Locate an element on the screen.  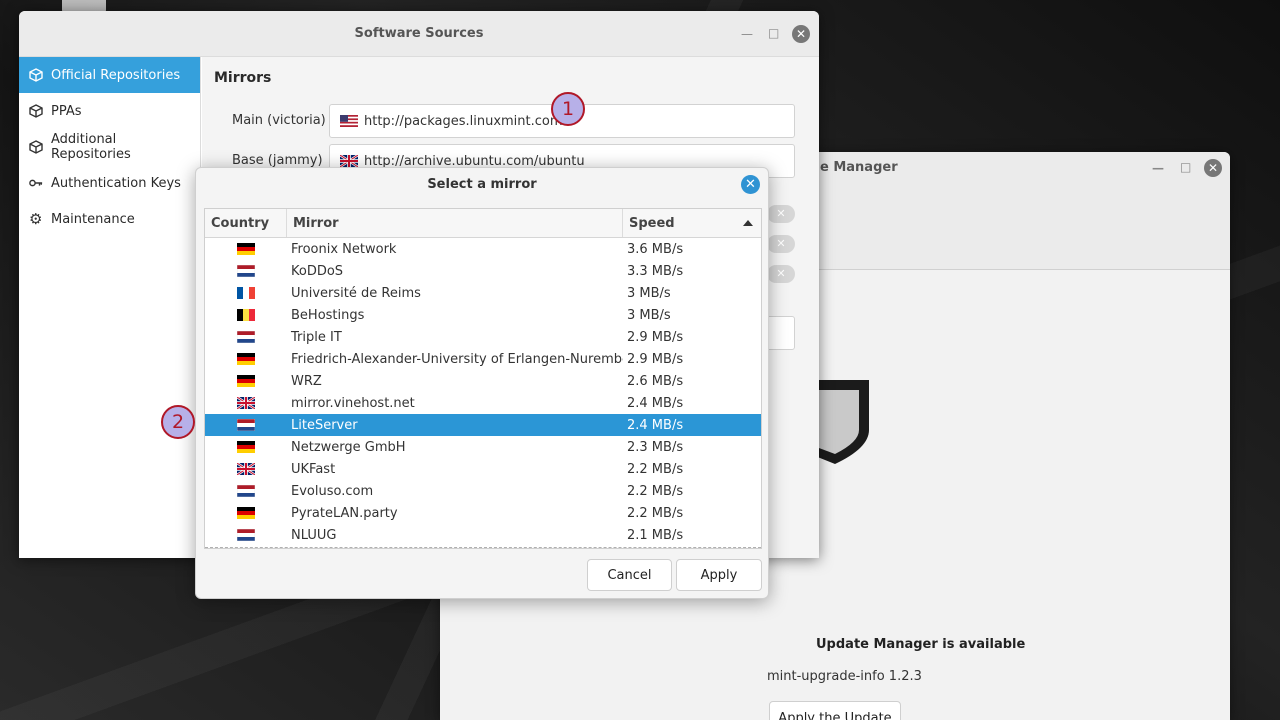
sort-ascending-icon is located at coordinates (748, 223).